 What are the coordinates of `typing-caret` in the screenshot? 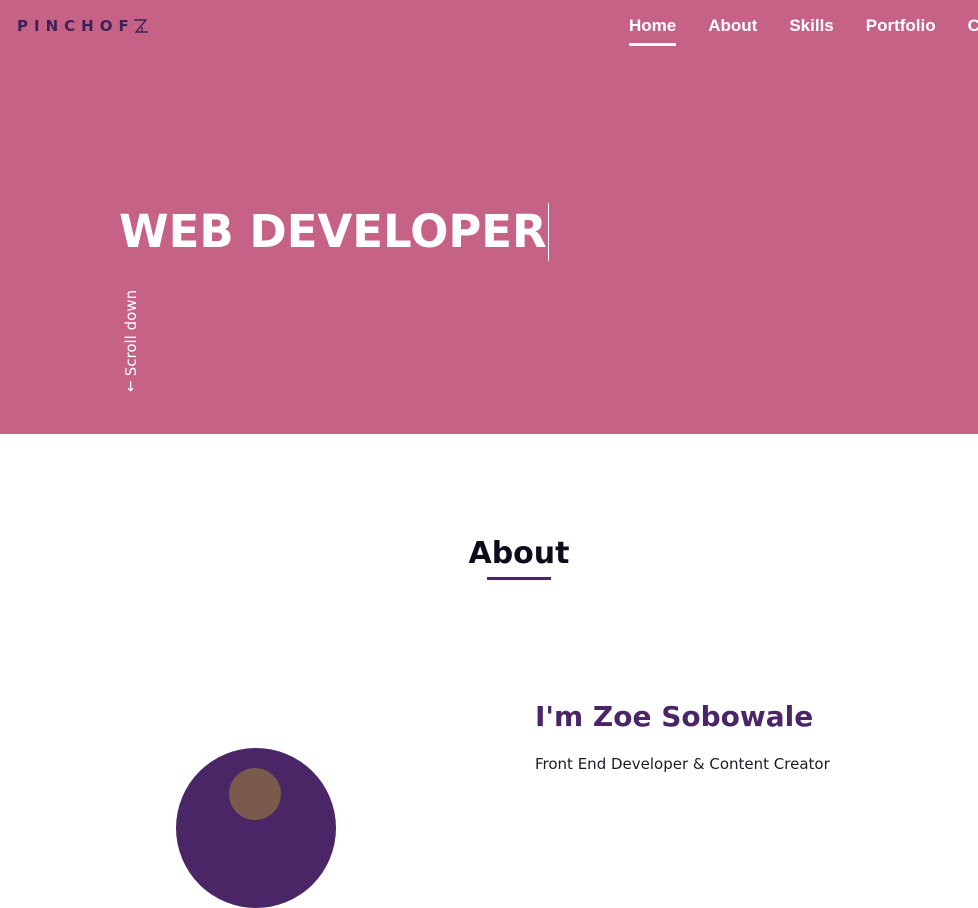 It's located at (548, 232).